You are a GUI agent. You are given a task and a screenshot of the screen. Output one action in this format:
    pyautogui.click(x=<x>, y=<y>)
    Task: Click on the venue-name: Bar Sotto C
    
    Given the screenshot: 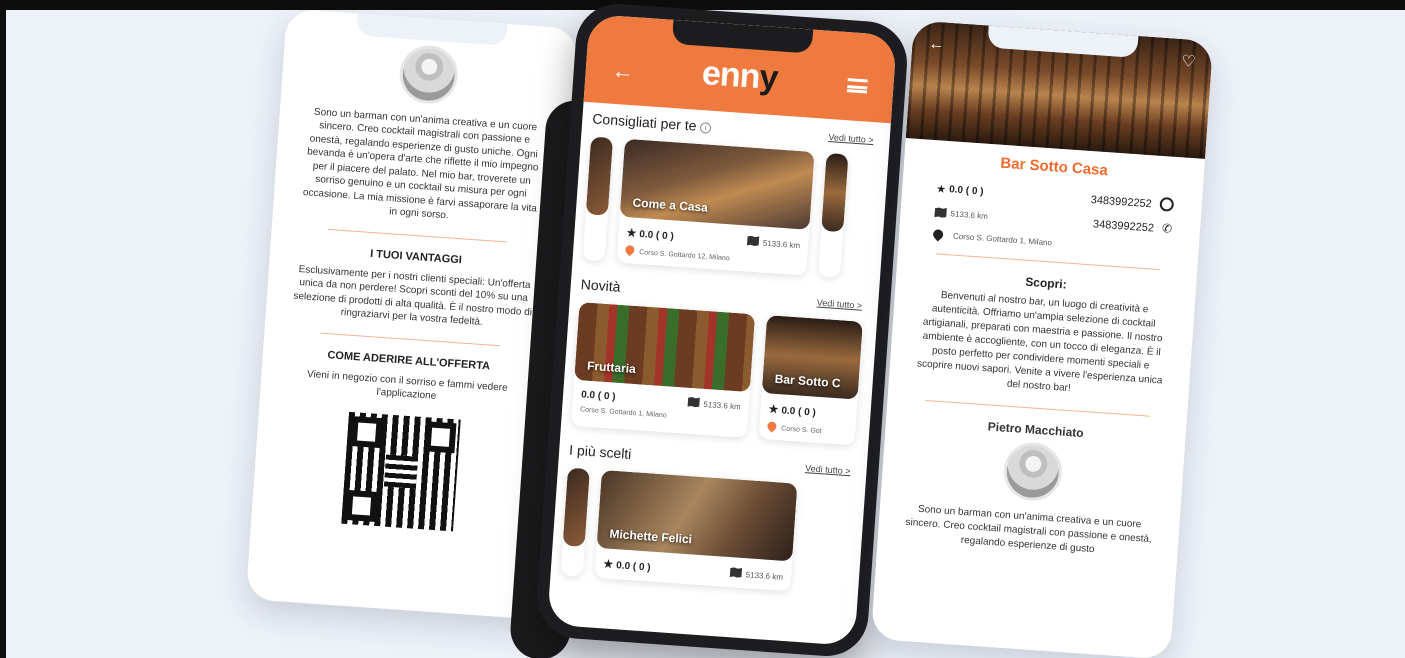 What is the action you would take?
    pyautogui.click(x=808, y=381)
    